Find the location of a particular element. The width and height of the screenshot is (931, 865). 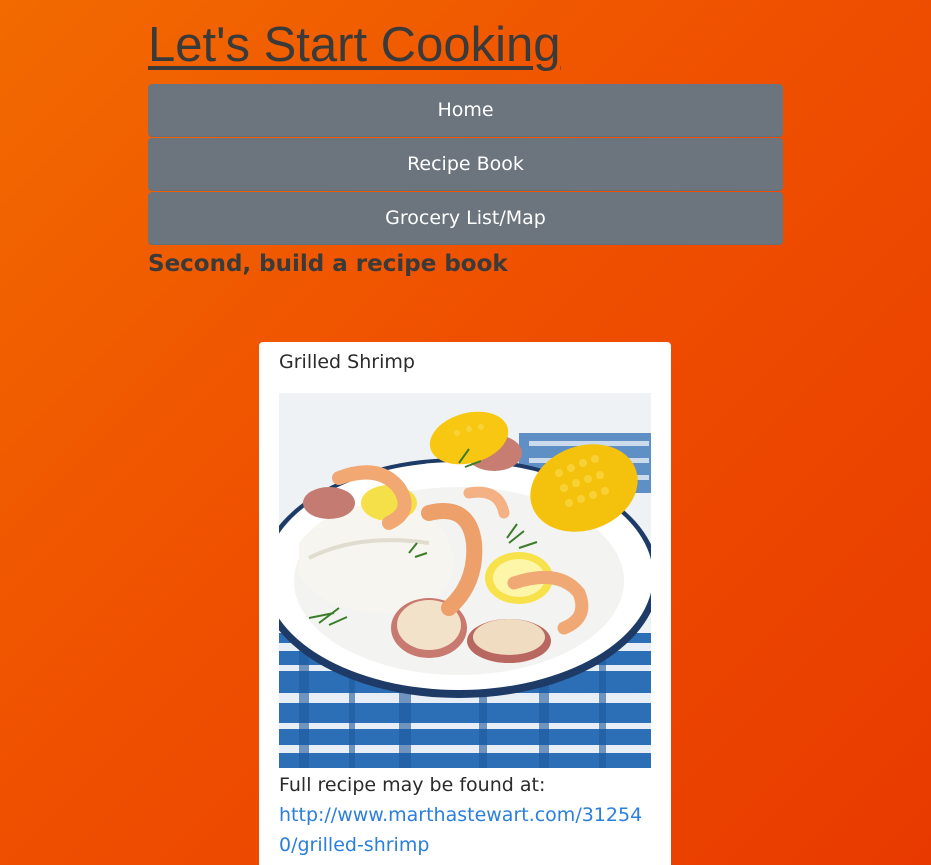

nav-recipe-book-button: Recipe Book is located at coordinates (465, 164).